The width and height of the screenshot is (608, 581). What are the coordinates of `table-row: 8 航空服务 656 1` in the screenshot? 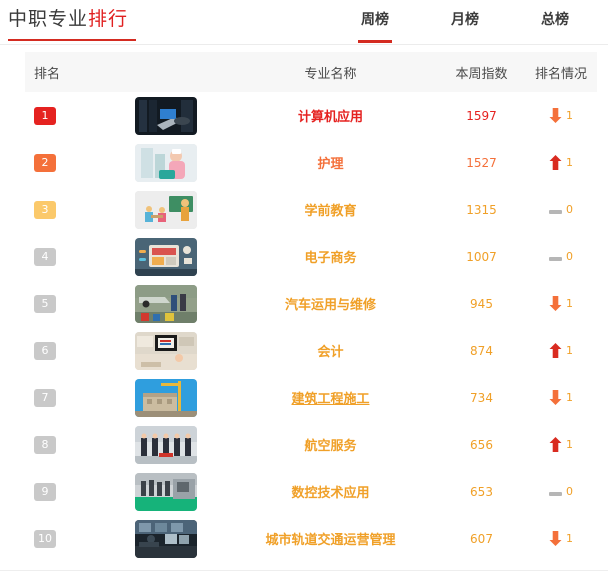 It's located at (311, 444).